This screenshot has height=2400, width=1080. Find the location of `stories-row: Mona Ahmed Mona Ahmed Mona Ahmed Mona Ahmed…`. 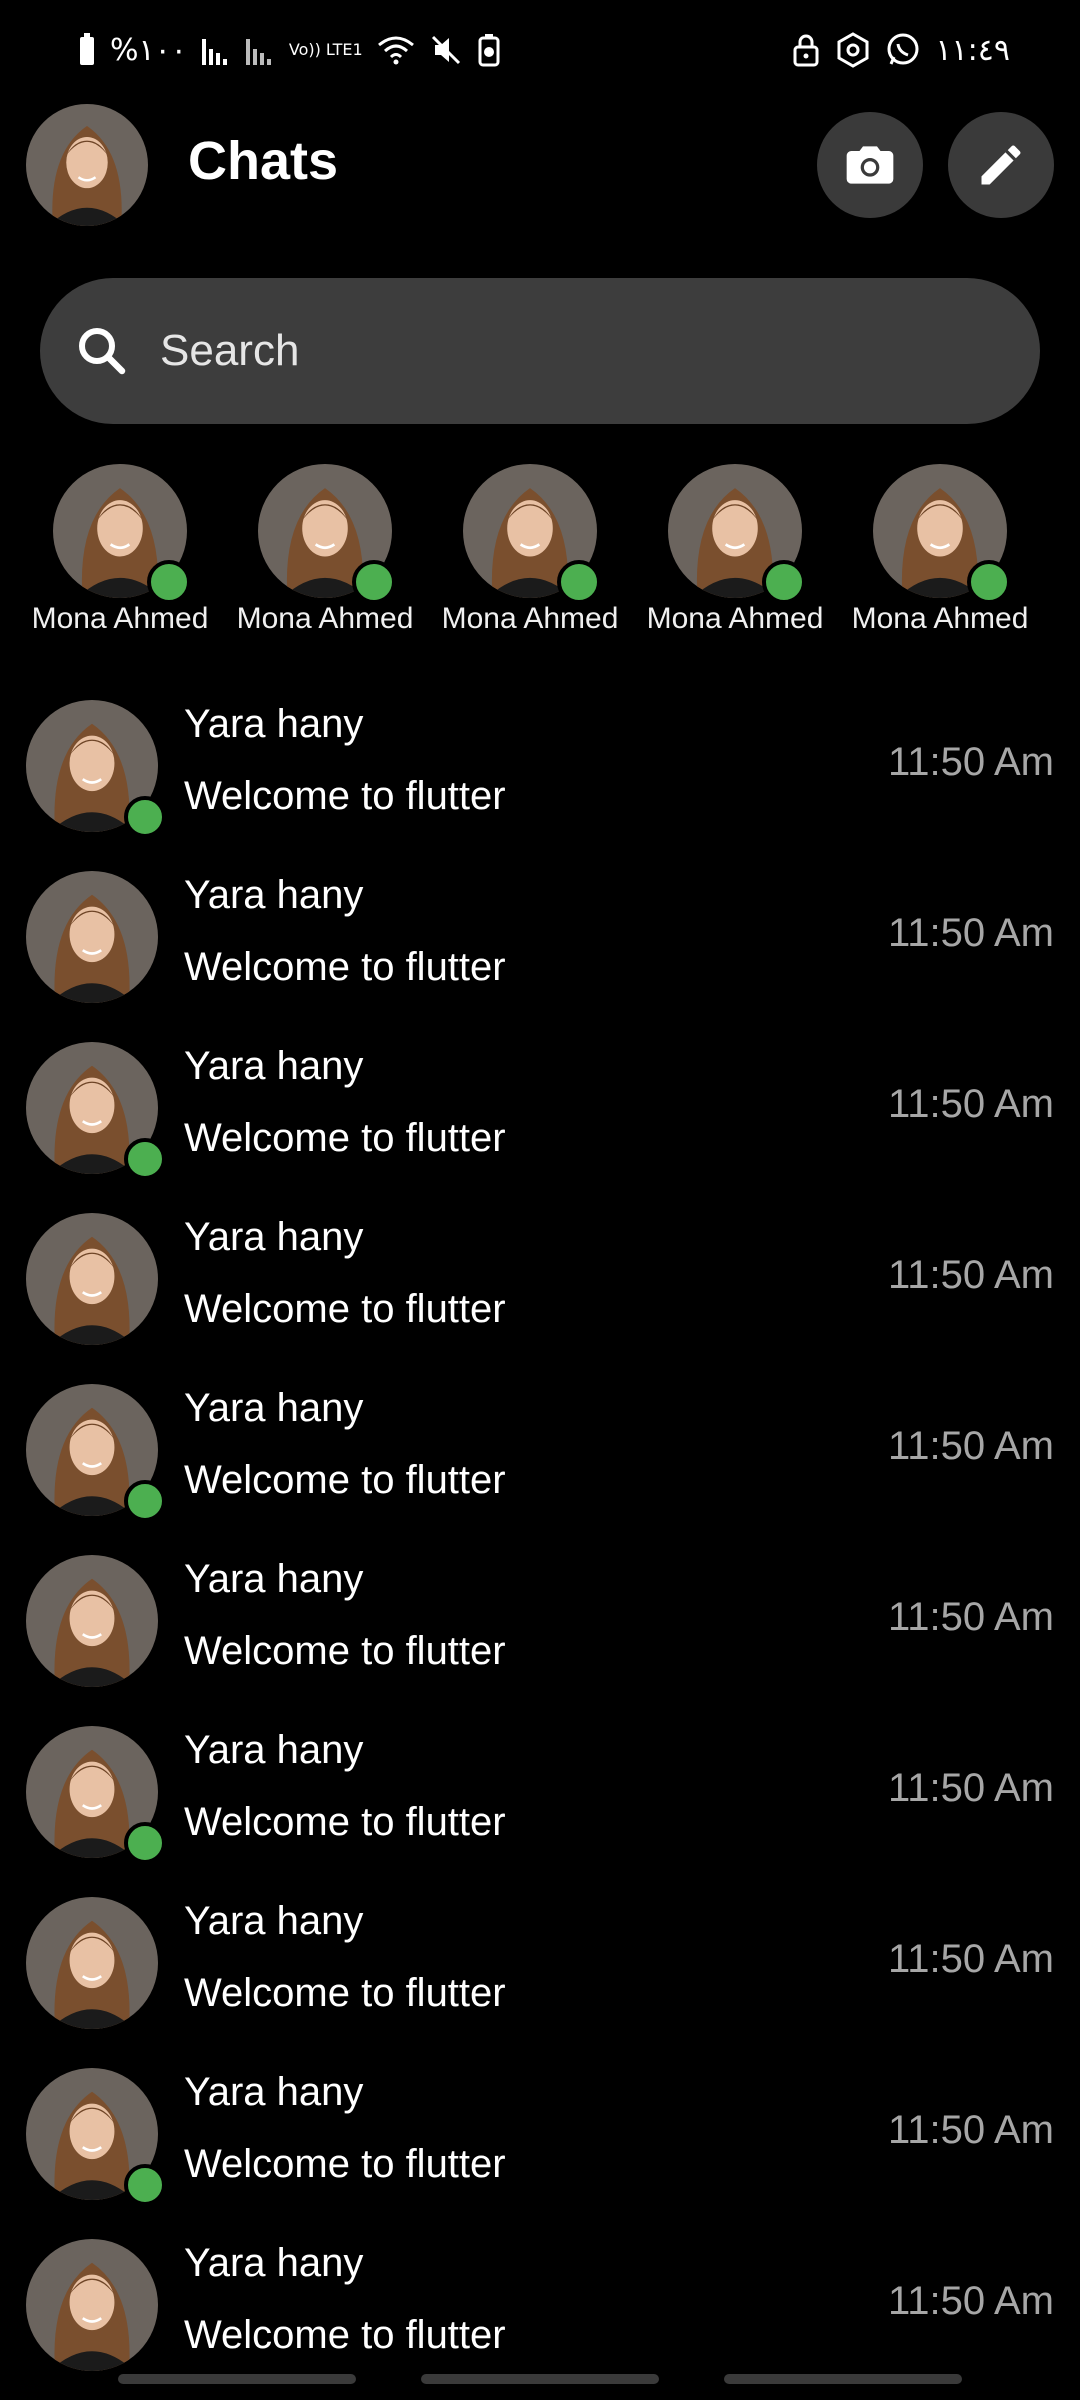

stories-row: Mona Ahmed Mona Ahmed Mona Ahmed Mona Ahmed… is located at coordinates (540, 550).